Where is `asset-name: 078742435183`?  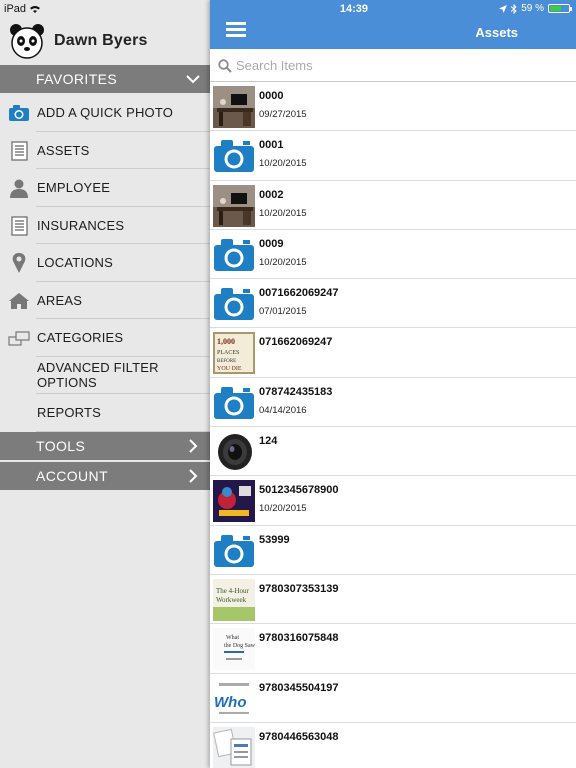
asset-name: 078742435183 is located at coordinates (296, 391).